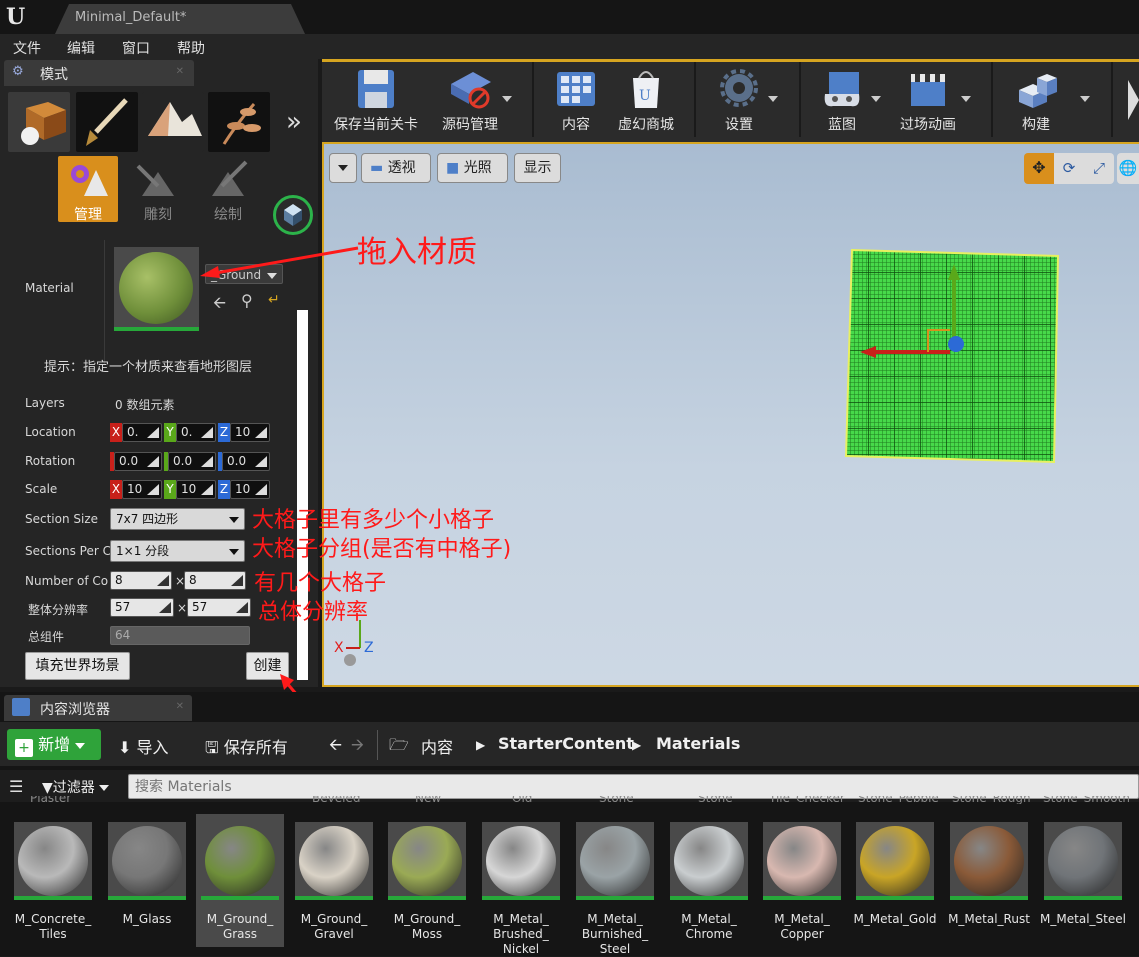 The image size is (1139, 957). What do you see at coordinates (966, 99) in the screenshot?
I see `cinematics-dropdown-icon` at bounding box center [966, 99].